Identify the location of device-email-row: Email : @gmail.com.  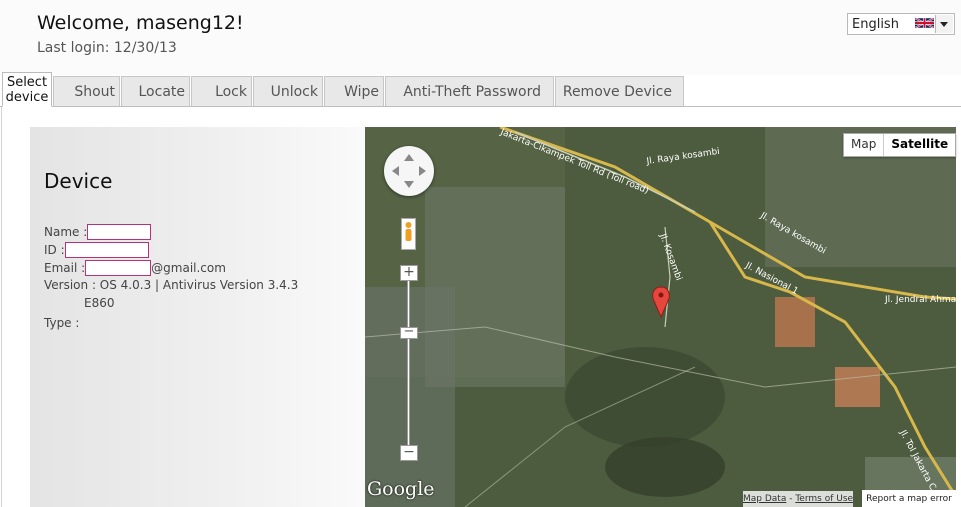
(135, 268).